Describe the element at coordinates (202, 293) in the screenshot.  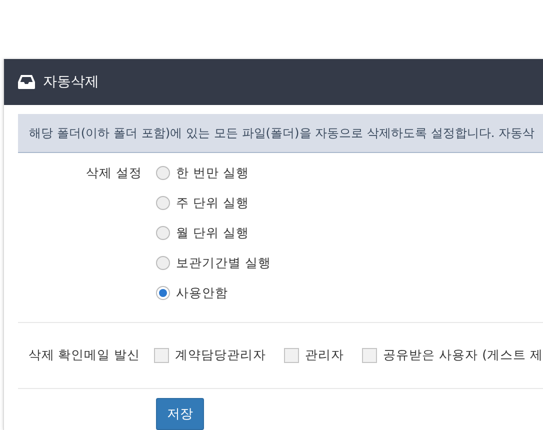
I see `radio-label: 사용안함` at that location.